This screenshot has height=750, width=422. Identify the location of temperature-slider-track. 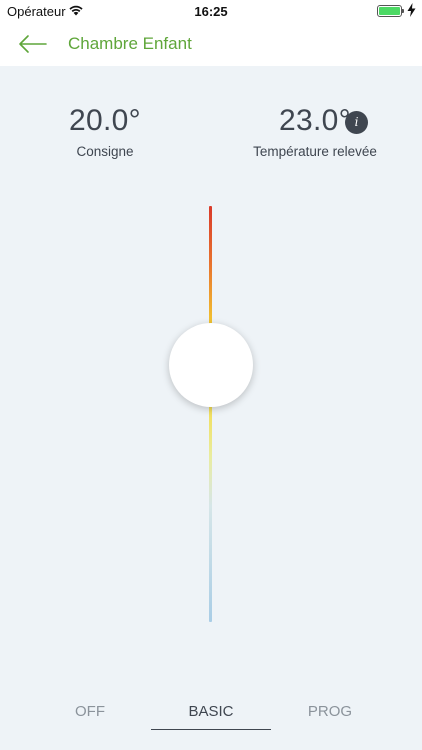
(210, 414).